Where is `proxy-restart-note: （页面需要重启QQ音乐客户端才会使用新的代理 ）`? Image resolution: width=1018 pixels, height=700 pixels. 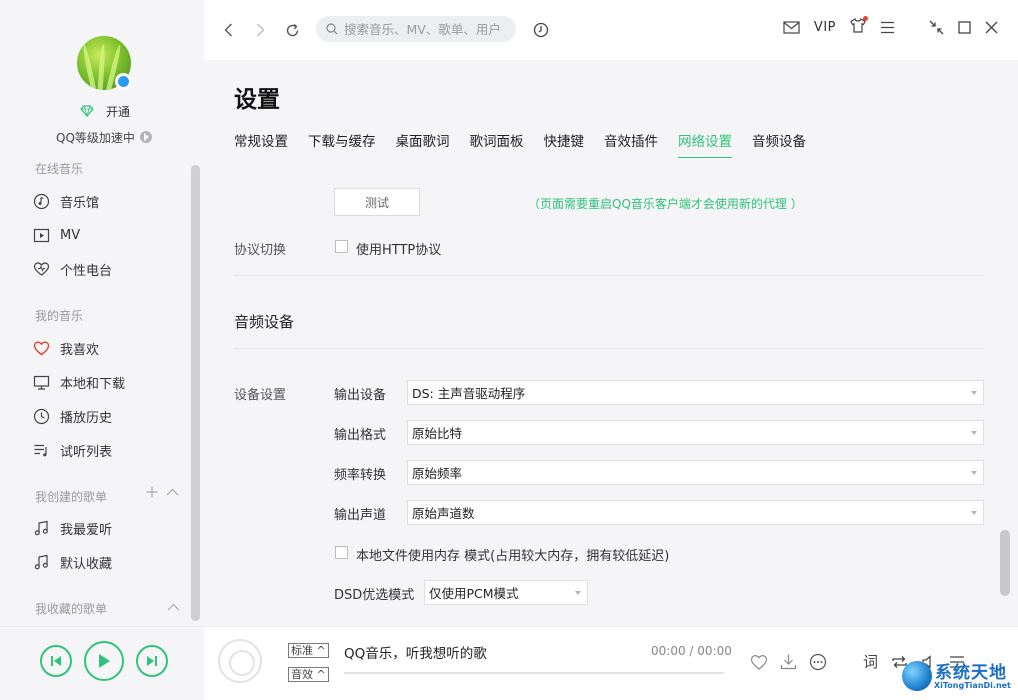
proxy-restart-note: （页面需要重启QQ音乐客户端才会使用新的代理 ） is located at coordinates (665, 204).